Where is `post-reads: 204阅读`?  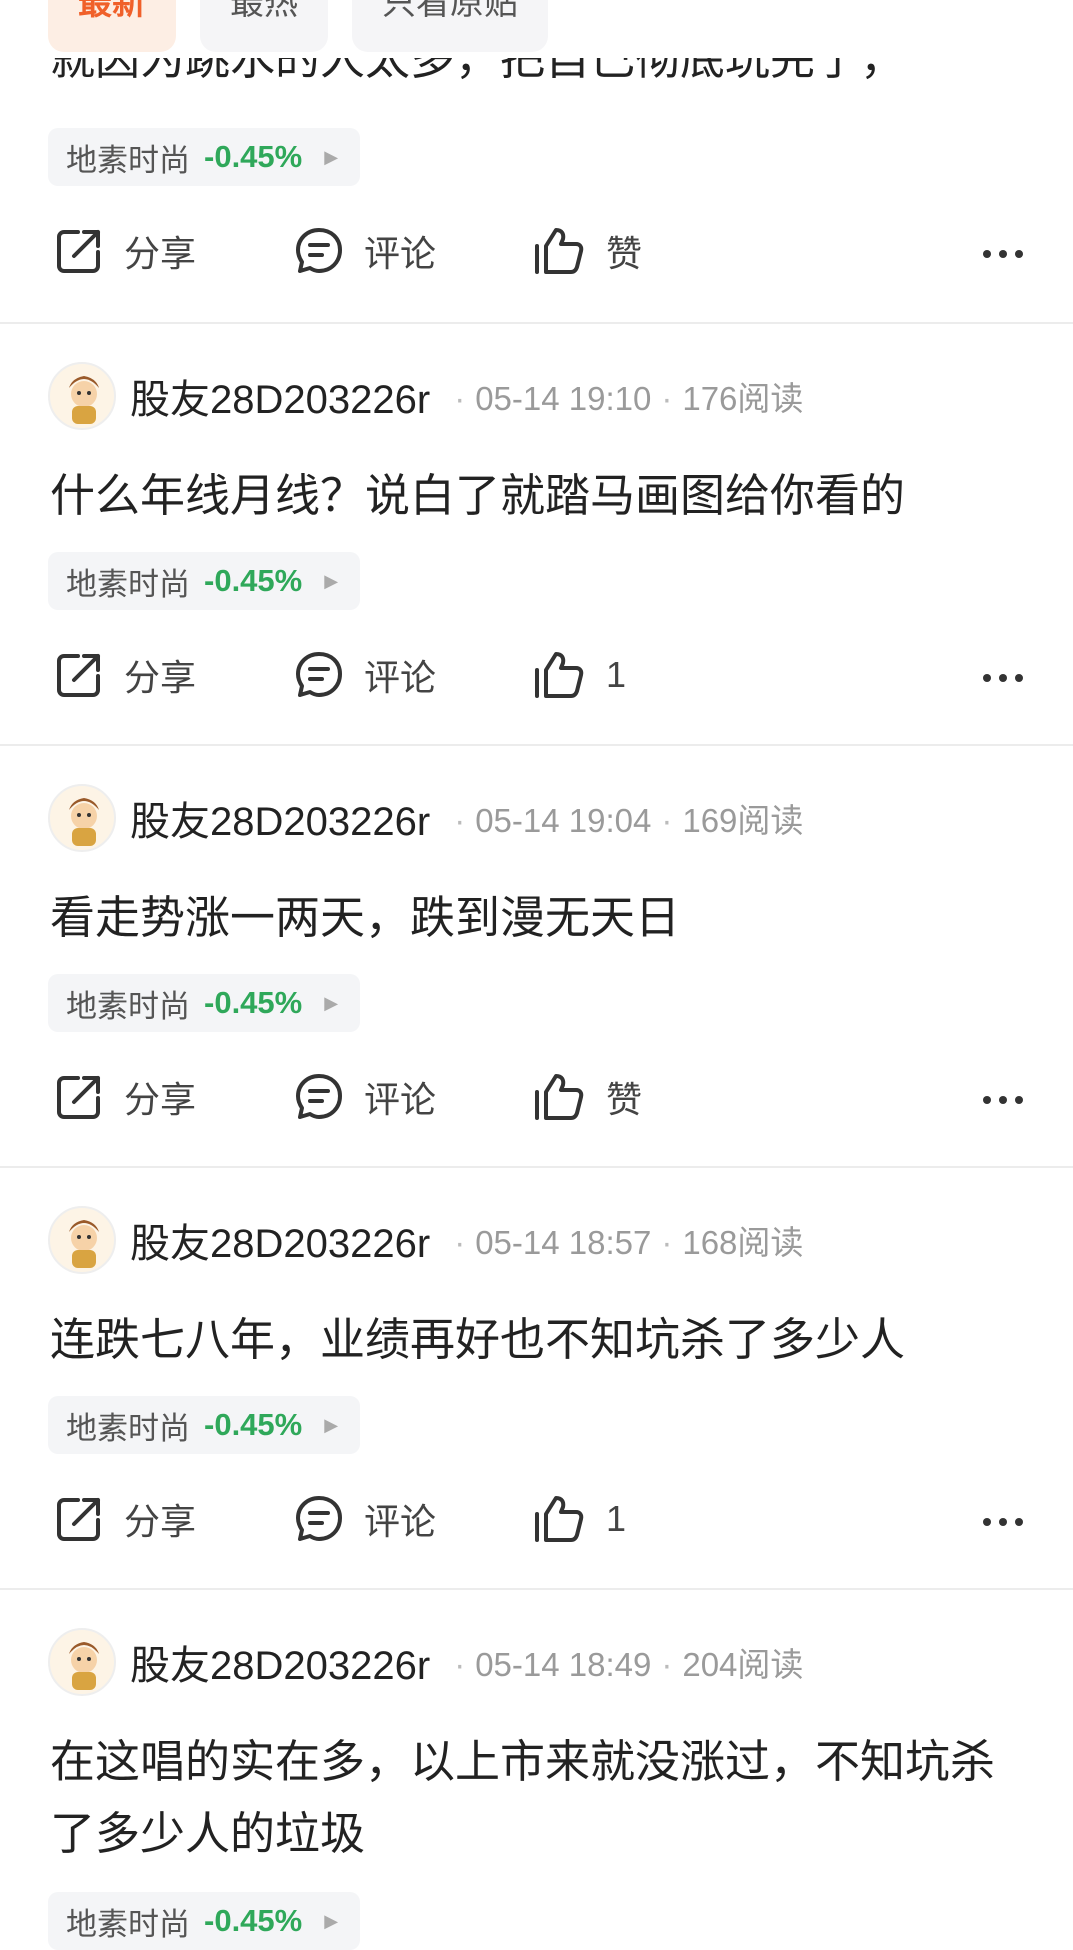
post-reads: 204阅读 is located at coordinates (743, 1664).